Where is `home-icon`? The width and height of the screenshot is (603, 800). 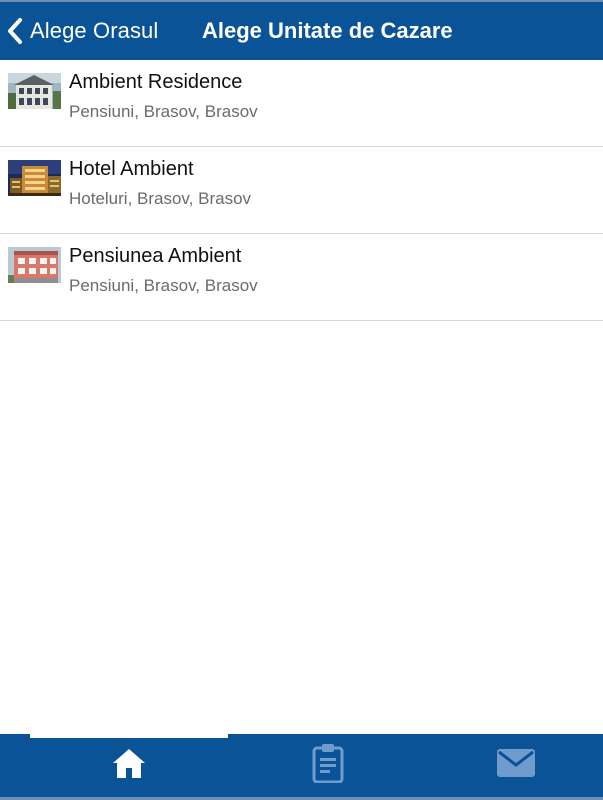
home-icon is located at coordinates (129, 765).